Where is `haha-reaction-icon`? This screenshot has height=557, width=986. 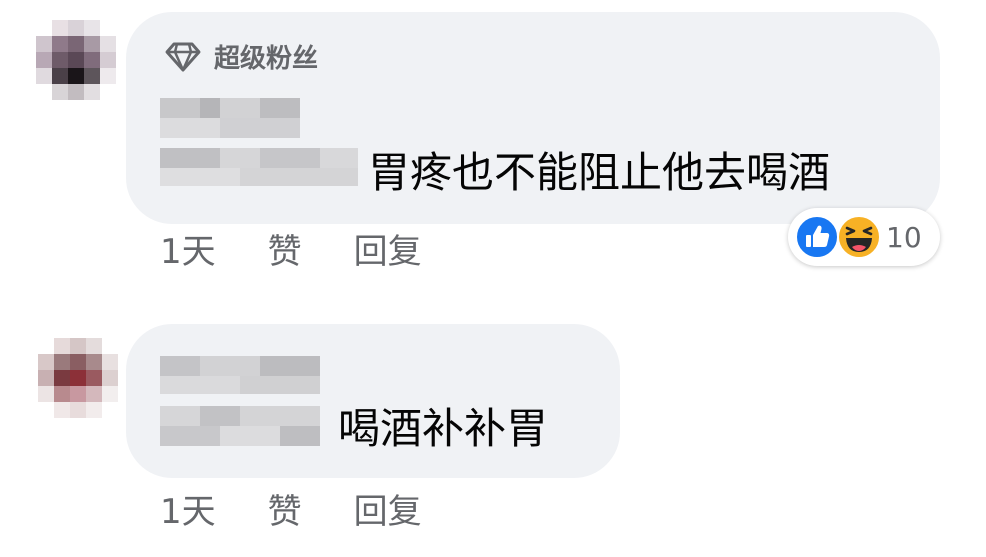
haha-reaction-icon is located at coordinates (859, 237).